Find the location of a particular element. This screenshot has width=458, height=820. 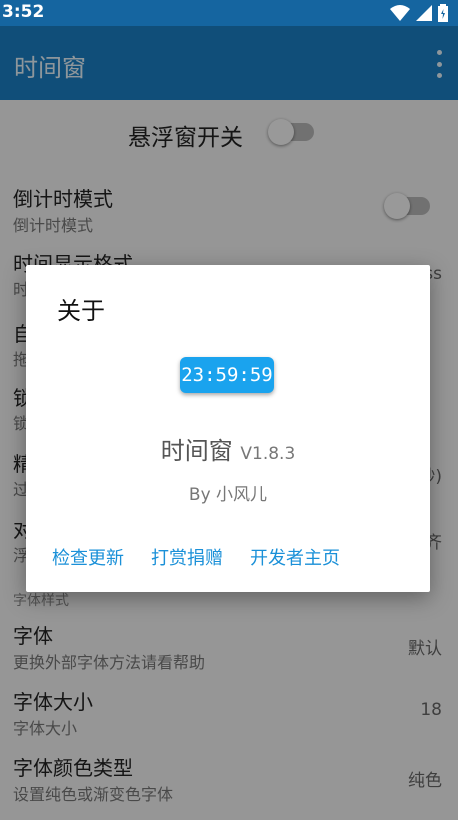

check-update-button: 检查更新 is located at coordinates (88, 557).